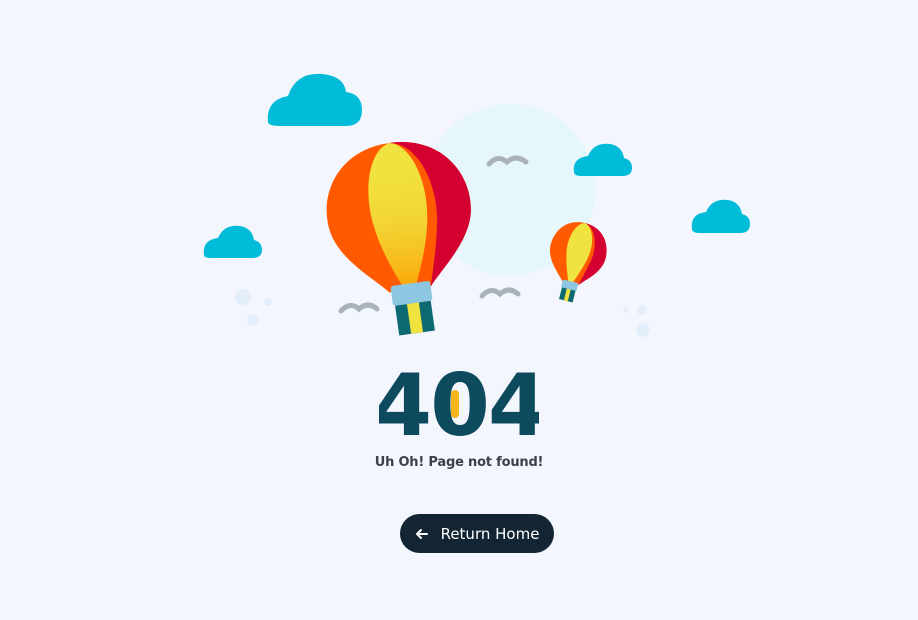  Describe the element at coordinates (442, 313) in the screenshot. I see `bubble-dots` at that location.